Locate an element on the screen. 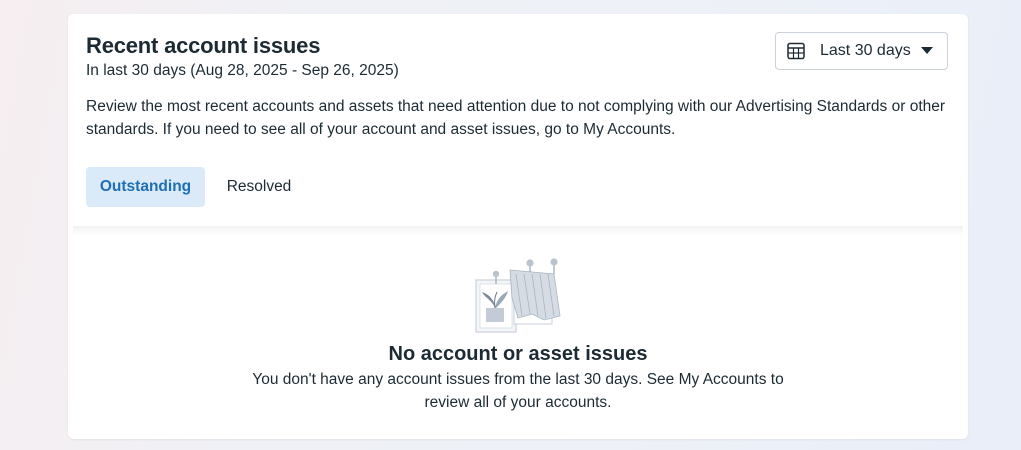 This screenshot has width=1021, height=450. tab-outstanding: Outstanding is located at coordinates (145, 187).